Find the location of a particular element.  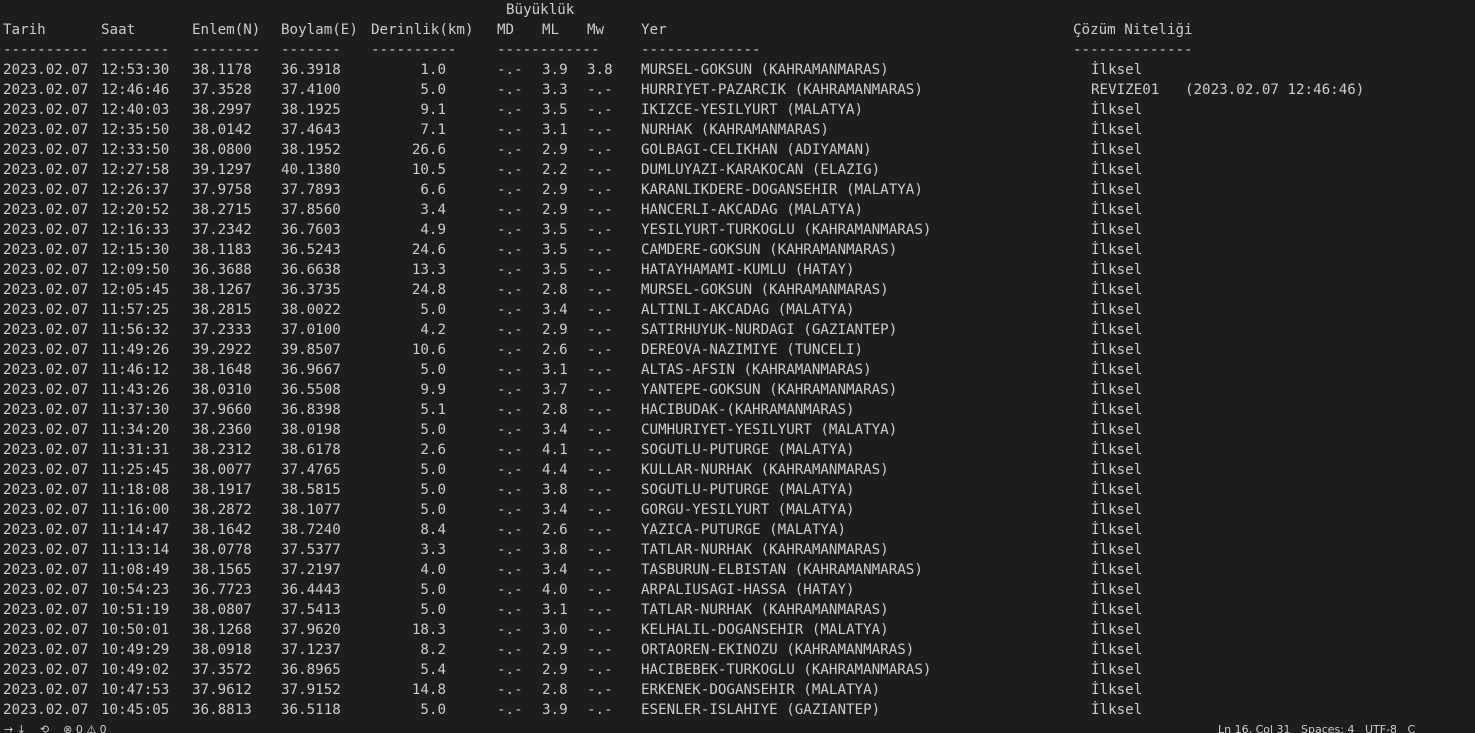

cell-yer: GOLBAGI-CELIKHAN (ADIYAMAN) is located at coordinates (756, 150).